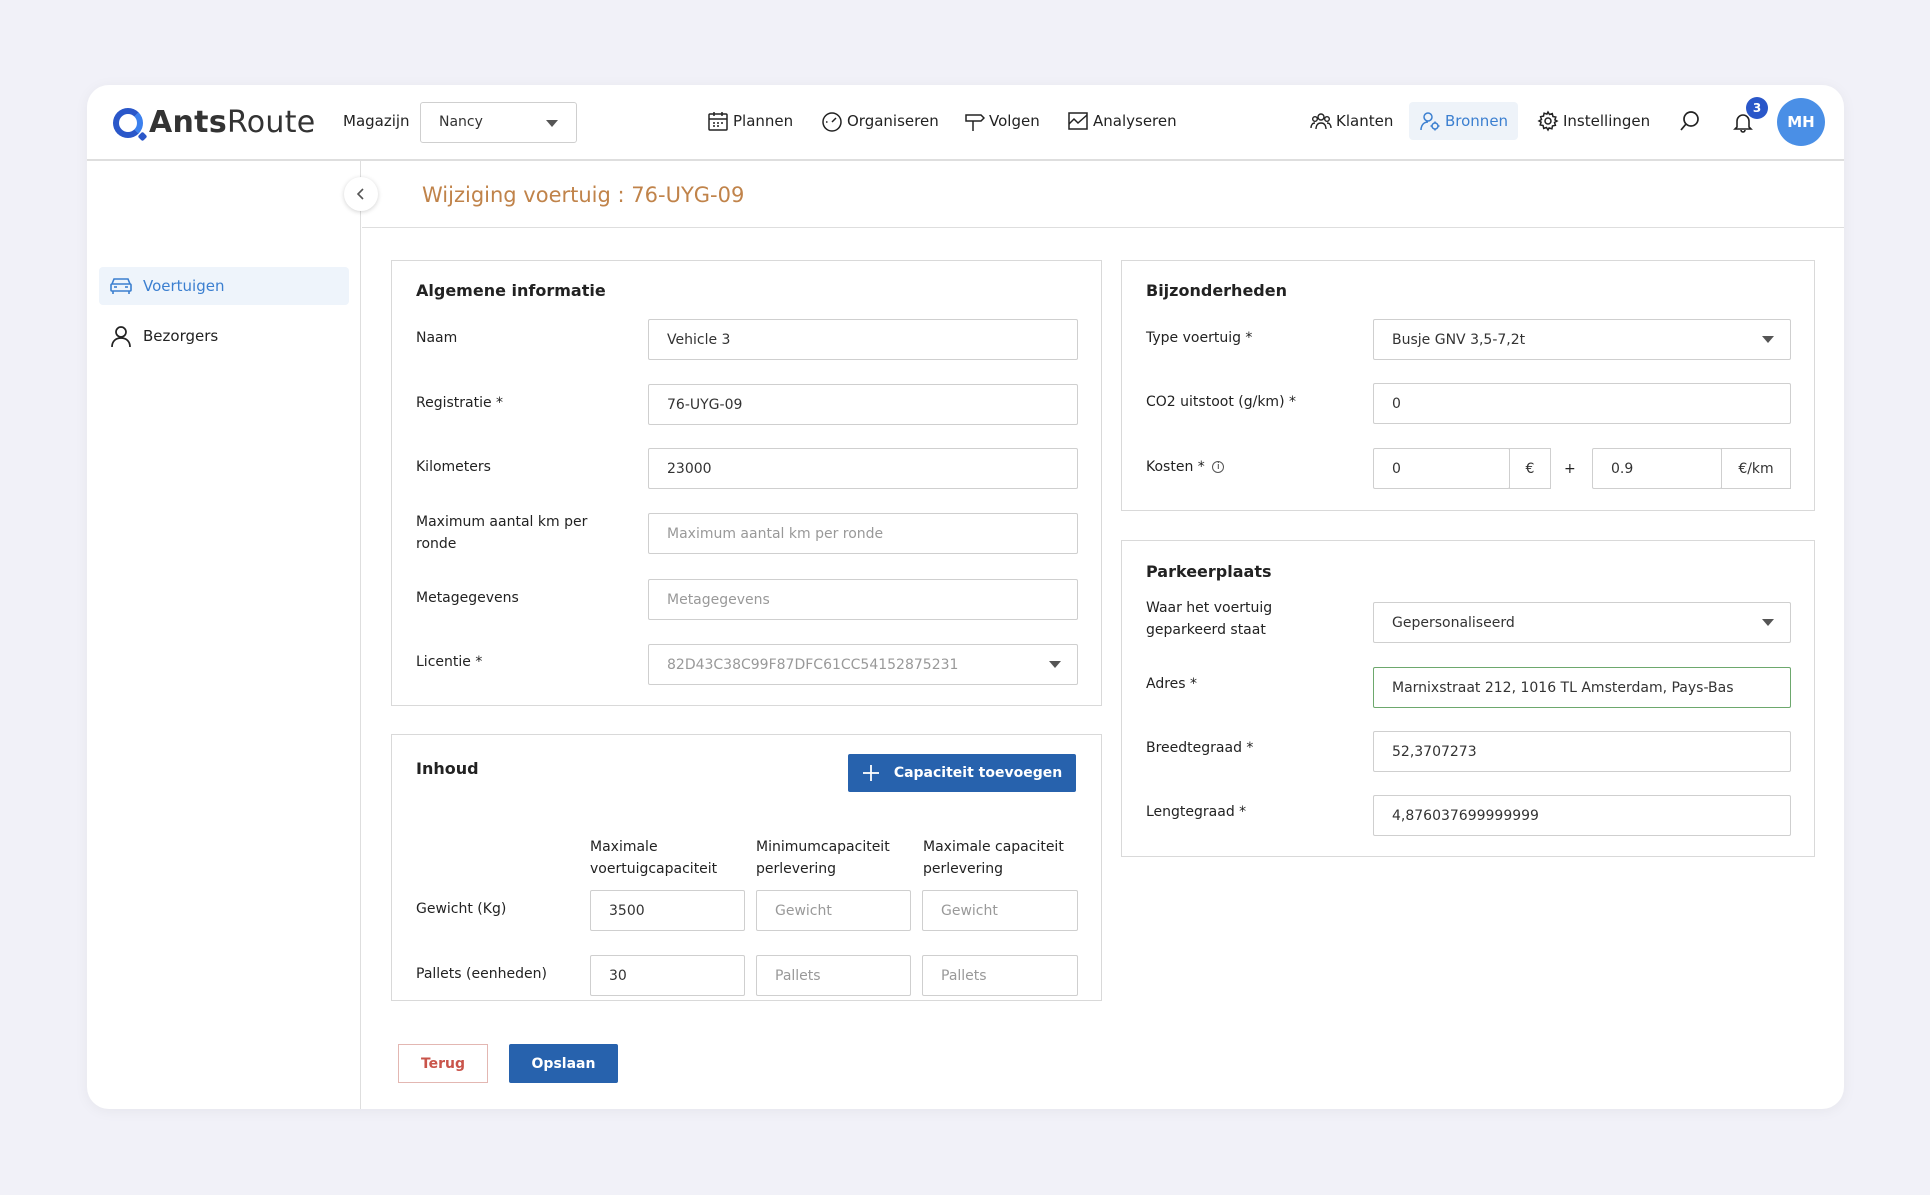 The image size is (1930, 1195). I want to click on general-info-title: Algemene informatie, so click(511, 290).